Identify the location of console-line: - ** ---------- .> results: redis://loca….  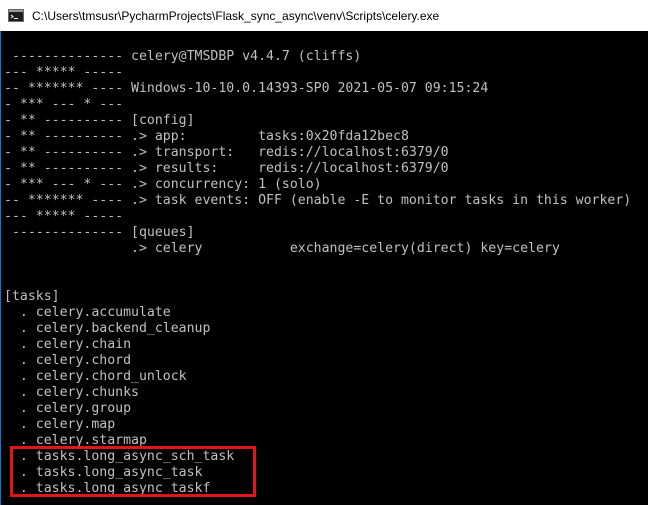
(226, 168).